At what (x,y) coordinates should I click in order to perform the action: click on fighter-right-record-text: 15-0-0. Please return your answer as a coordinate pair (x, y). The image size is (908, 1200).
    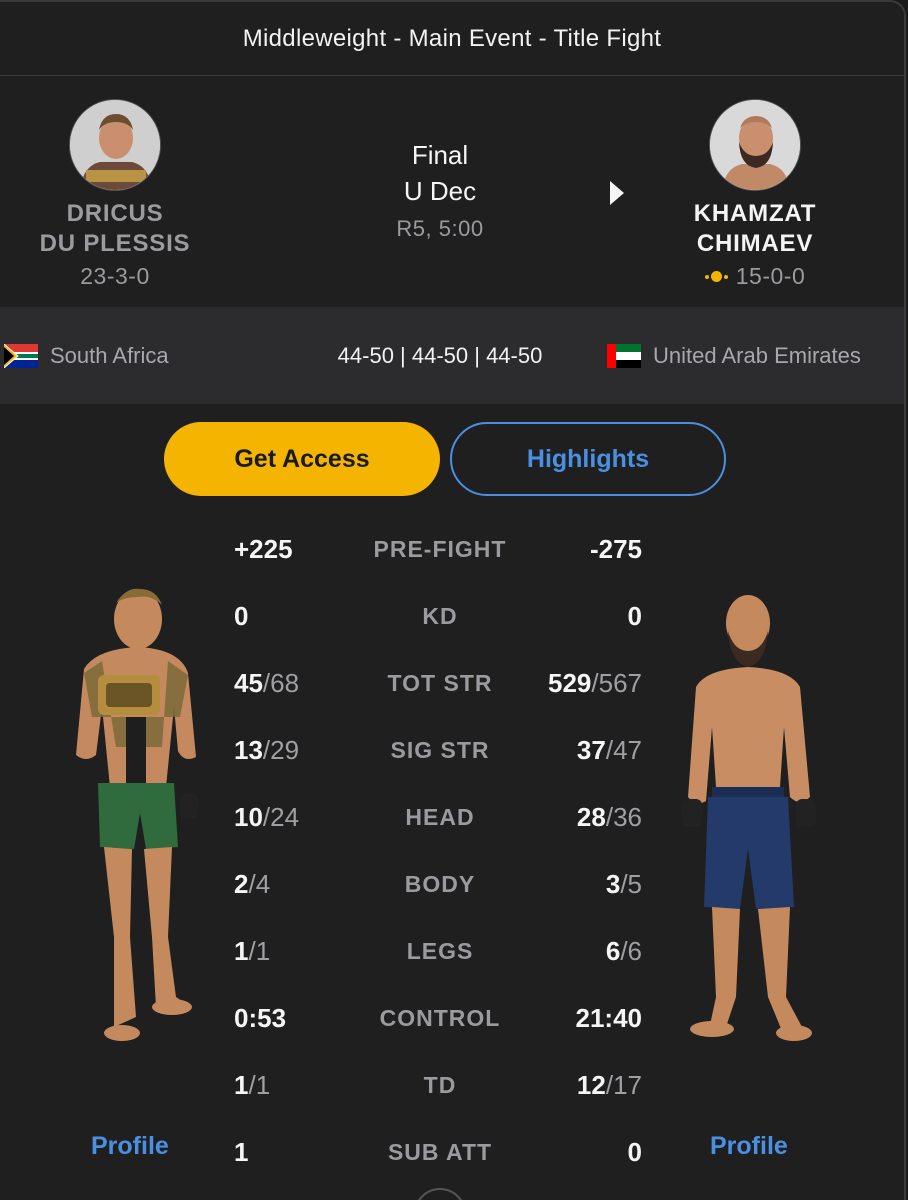
    Looking at the image, I should click on (770, 276).